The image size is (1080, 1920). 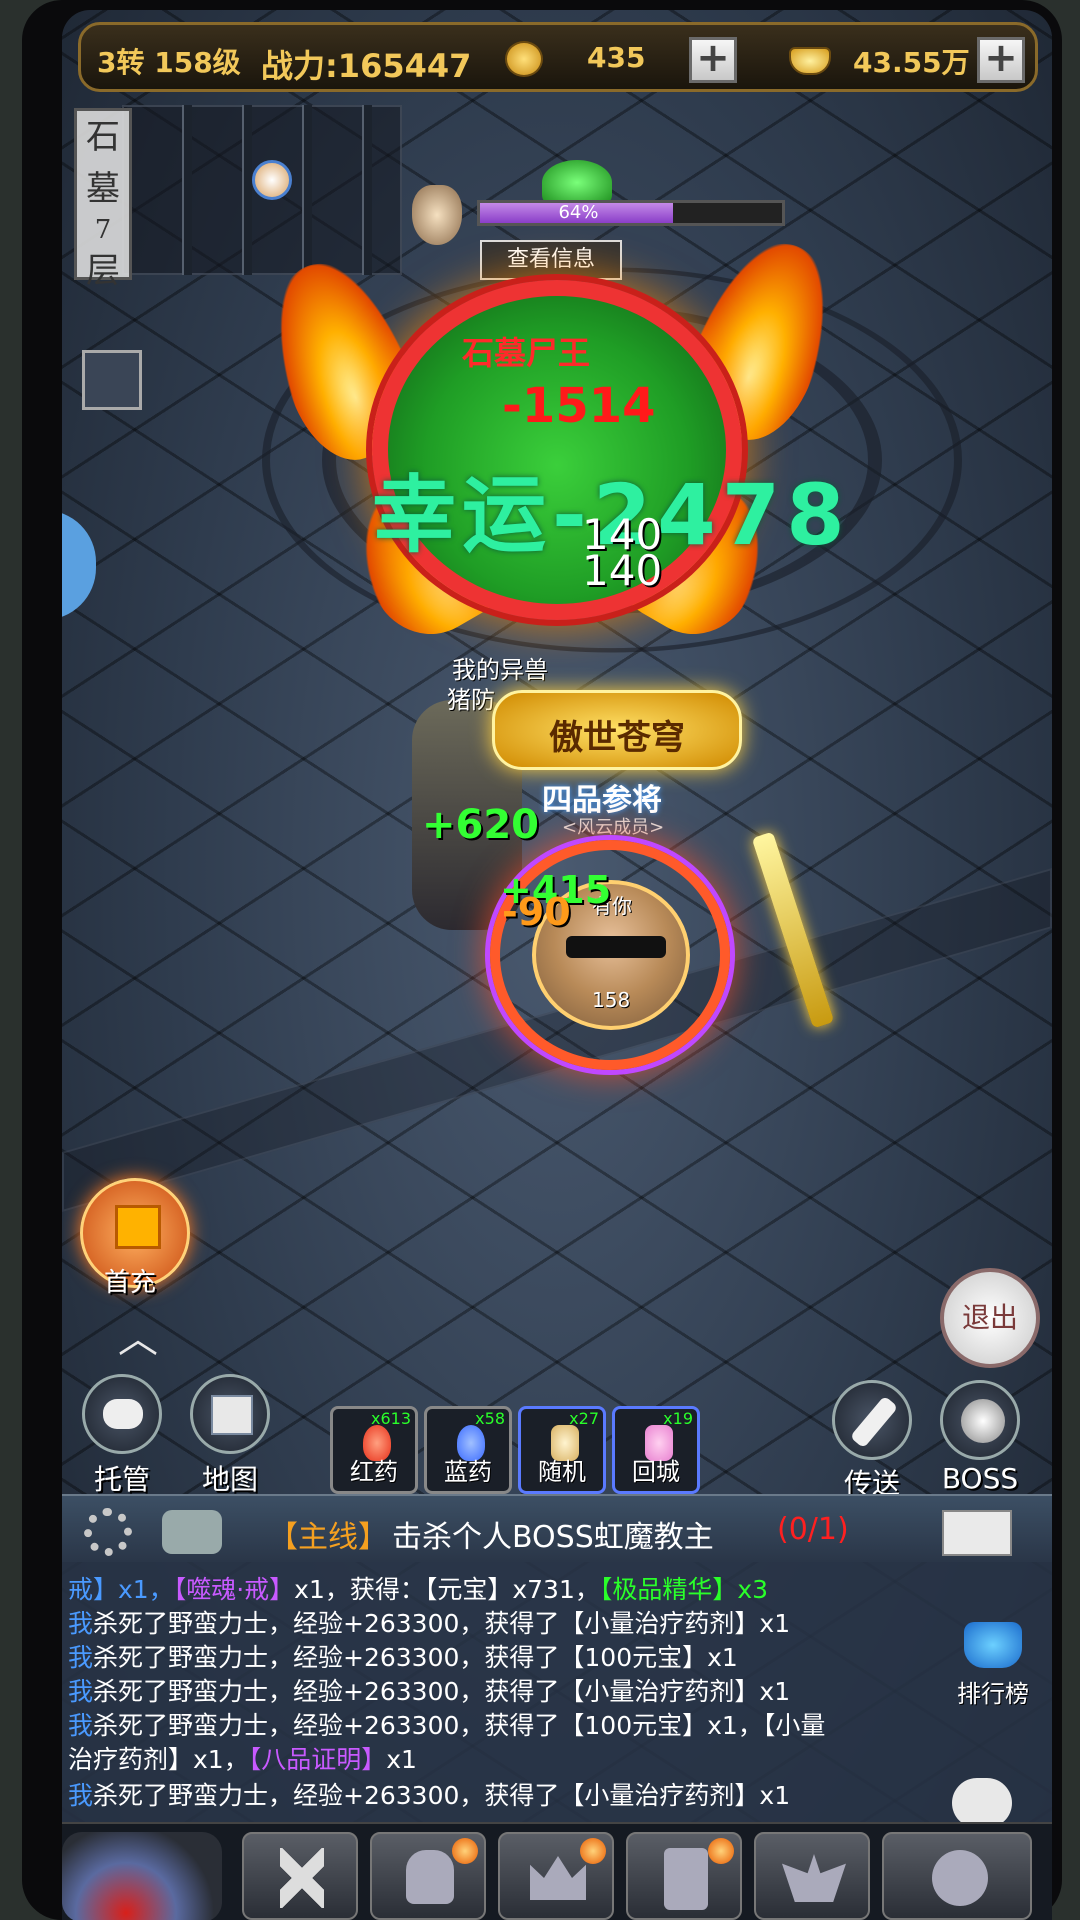 I want to click on damage-number: -1514, so click(x=579, y=406).